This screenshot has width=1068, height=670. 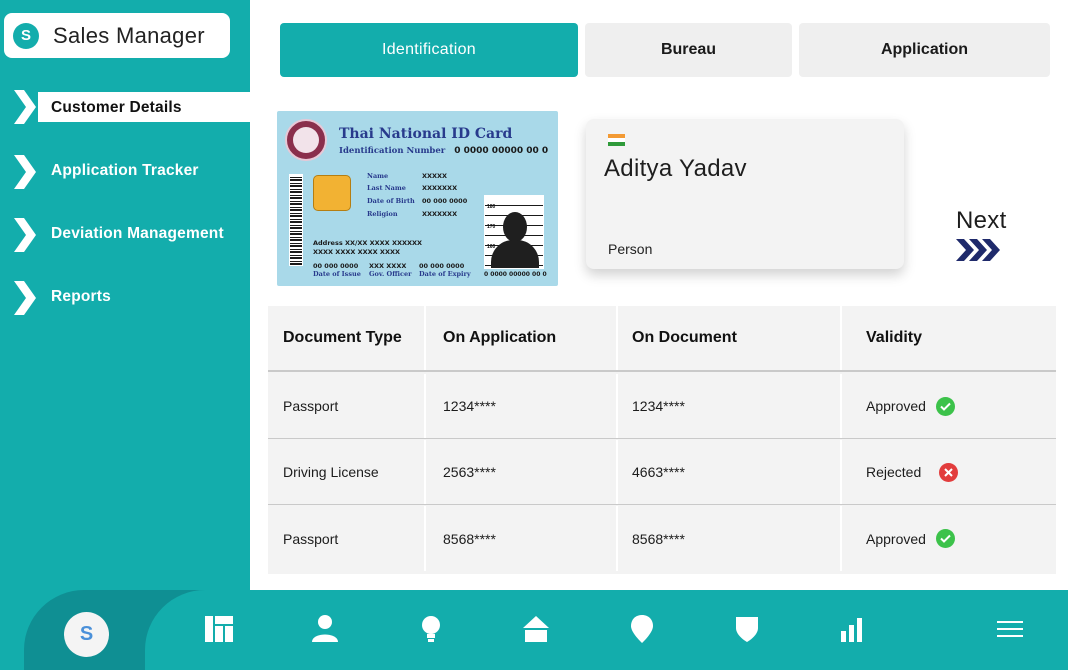 I want to click on address-line: Address XX/XX XXXX XXXXXX, so click(x=368, y=243).